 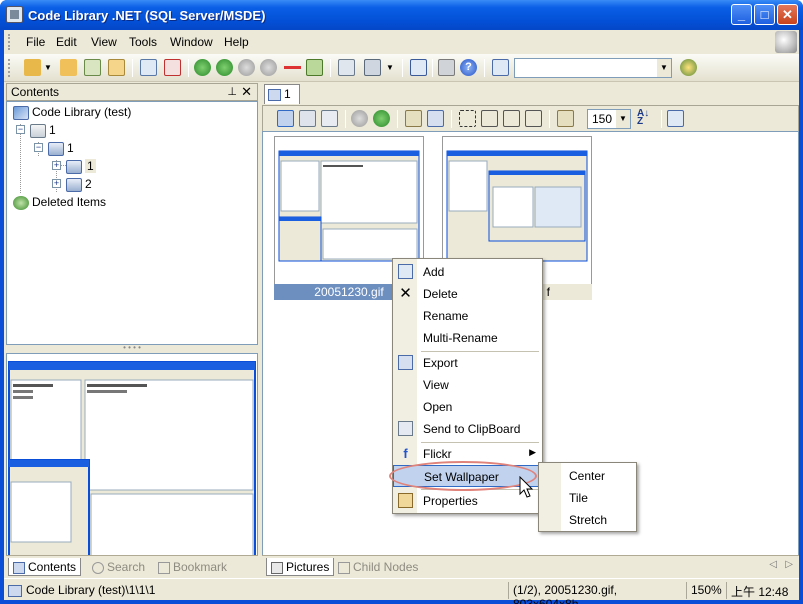 What do you see at coordinates (66, 42) in the screenshot?
I see `menu-edit: Edit` at bounding box center [66, 42].